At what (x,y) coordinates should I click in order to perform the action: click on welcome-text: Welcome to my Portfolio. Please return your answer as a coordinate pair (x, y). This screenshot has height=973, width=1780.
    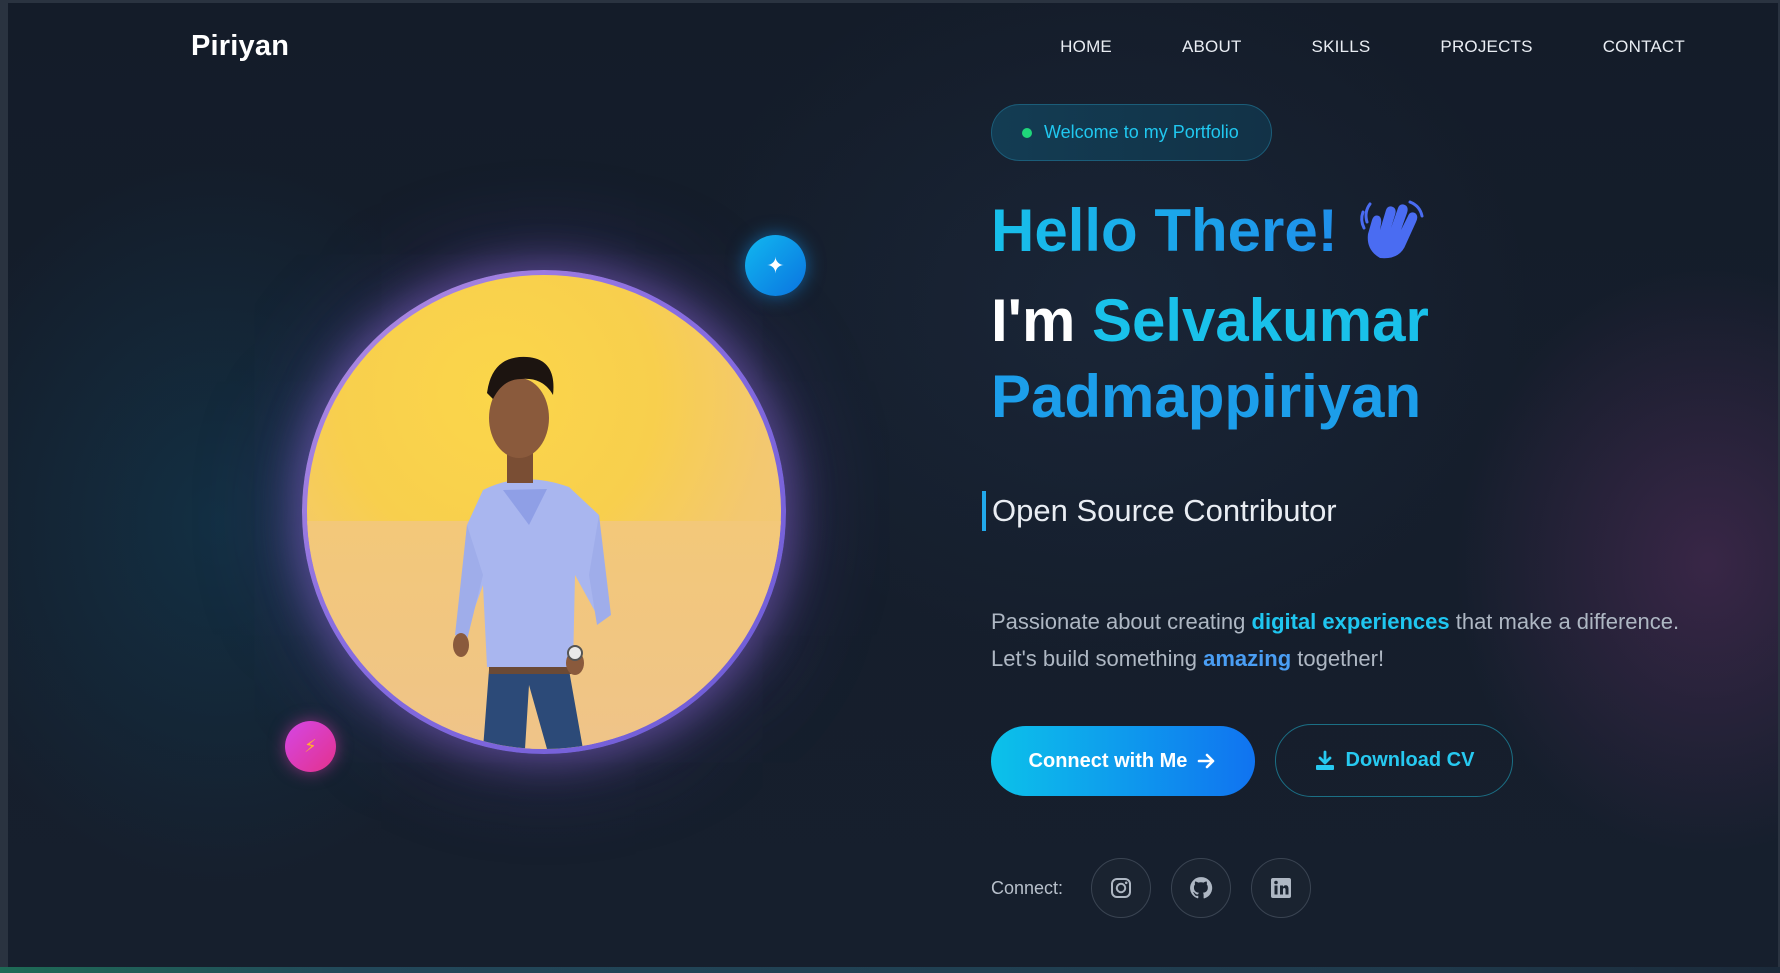
    Looking at the image, I should click on (1141, 132).